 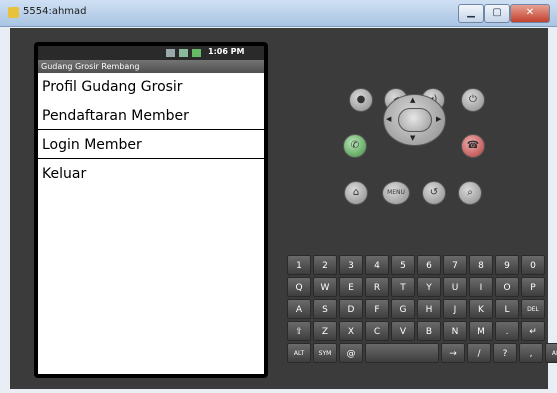 What do you see at coordinates (412, 100) in the screenshot?
I see `dpad-up-icon: ▲` at bounding box center [412, 100].